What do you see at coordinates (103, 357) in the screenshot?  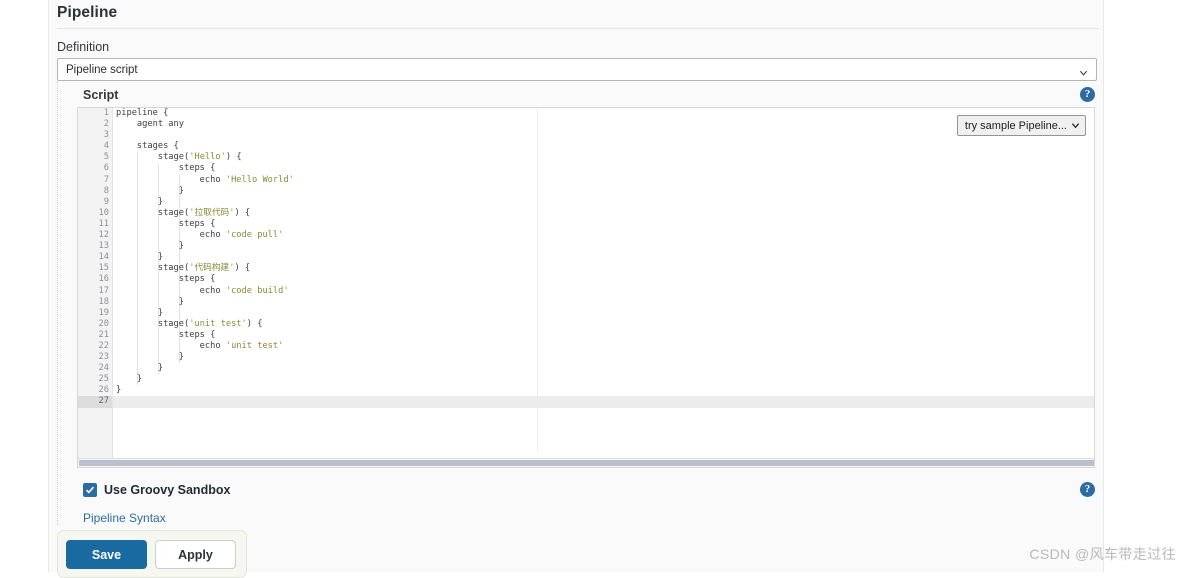 I see `gutter-line: 23` at bounding box center [103, 357].